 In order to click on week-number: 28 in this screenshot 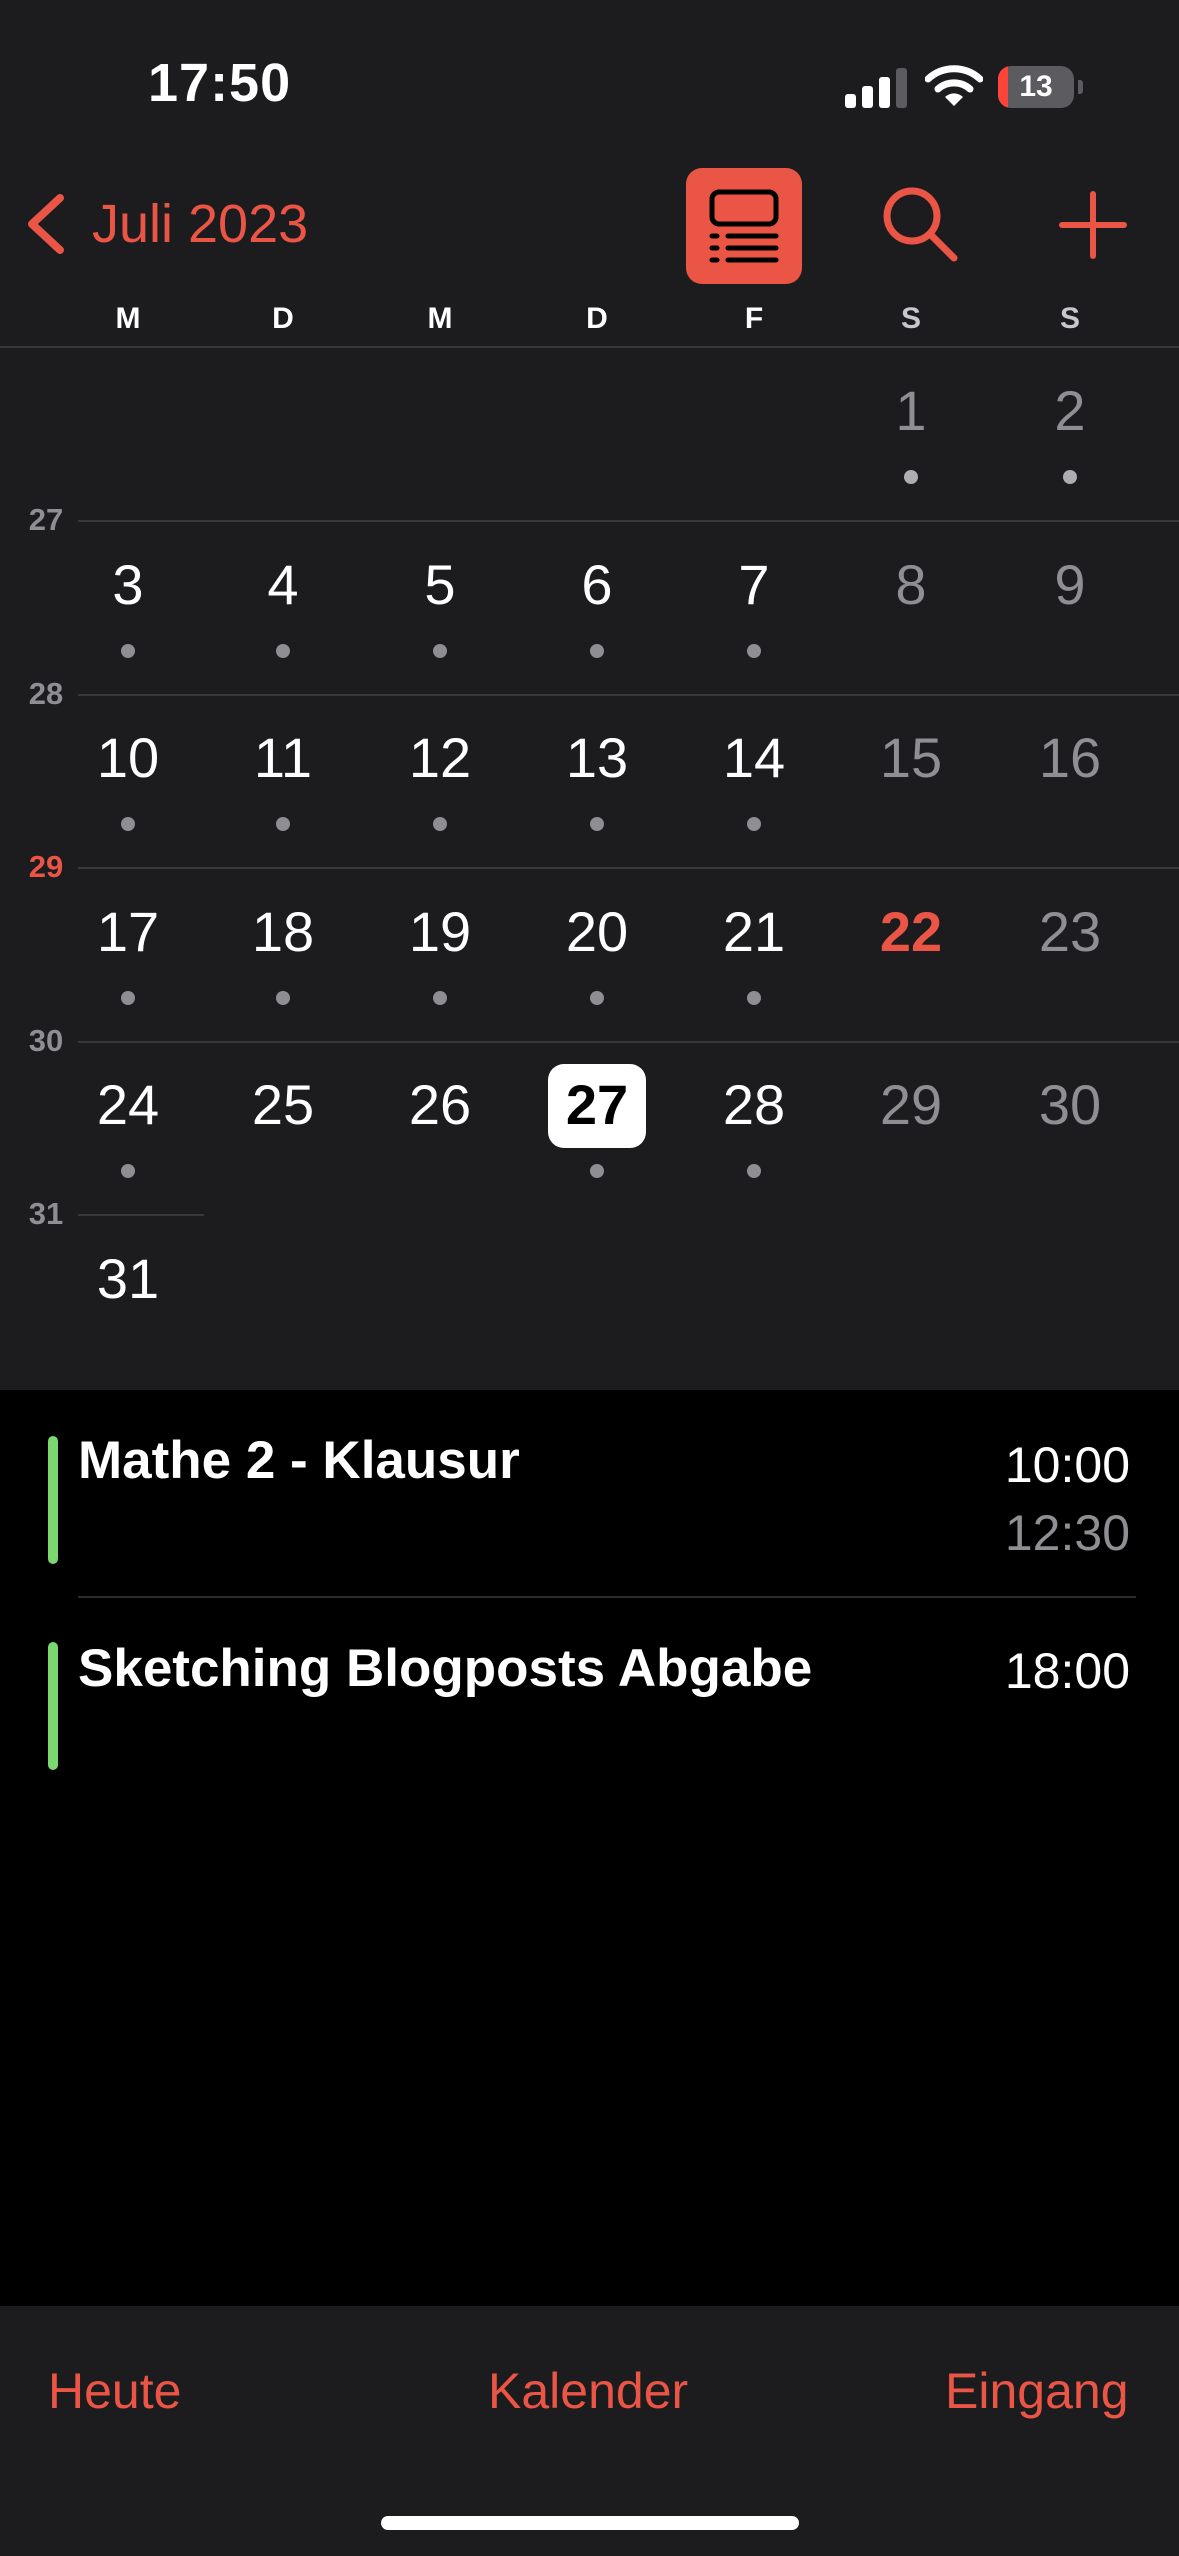, I will do `click(46, 693)`.